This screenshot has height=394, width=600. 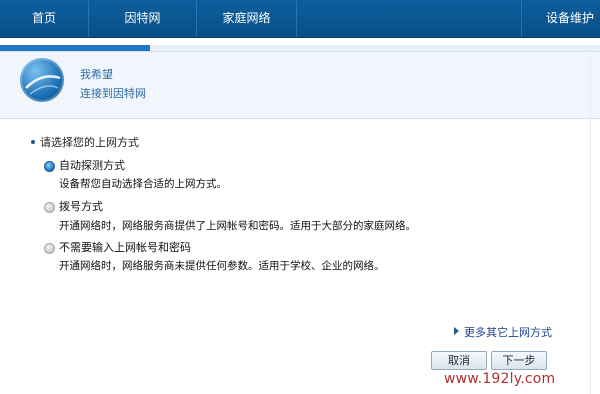 What do you see at coordinates (561, 18) in the screenshot?
I see `nav-device-maintenance: 设备维护` at bounding box center [561, 18].